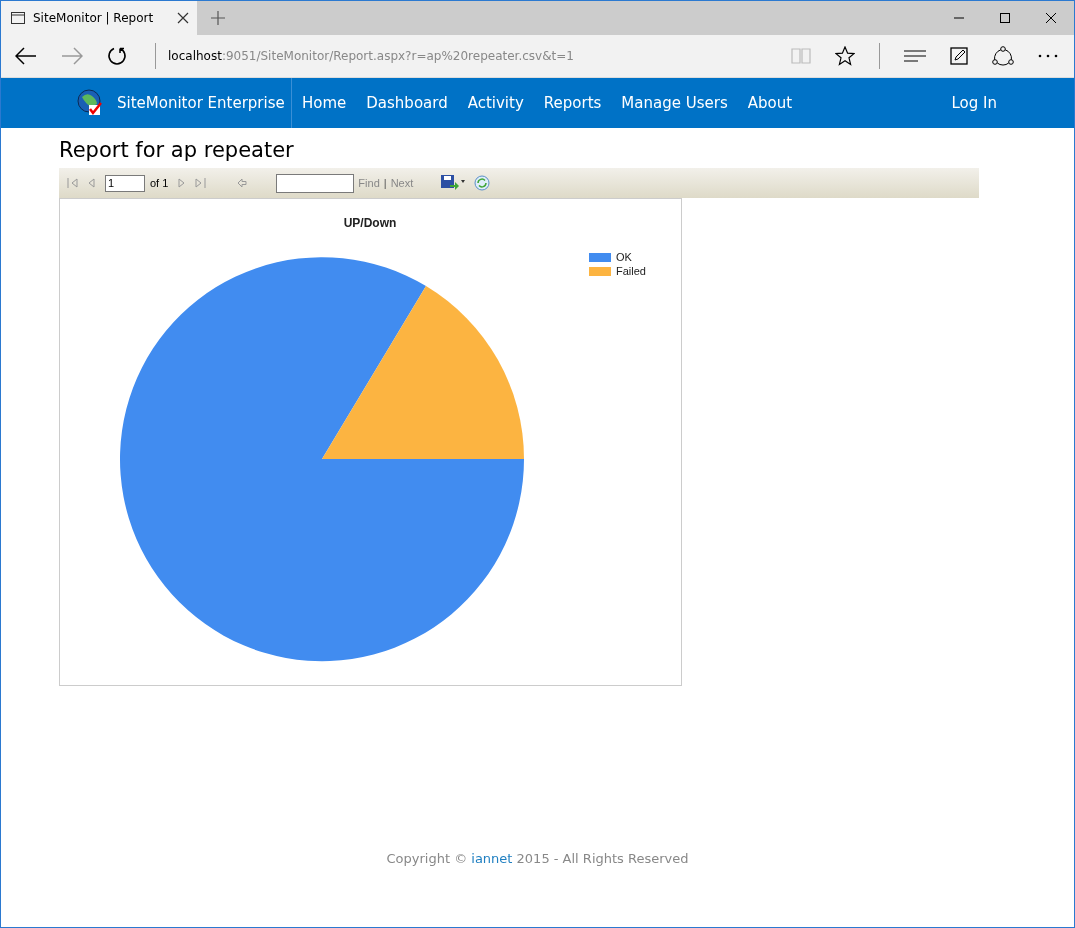 The height and width of the screenshot is (928, 1075). What do you see at coordinates (92, 183) in the screenshot?
I see `previous-page-icon` at bounding box center [92, 183].